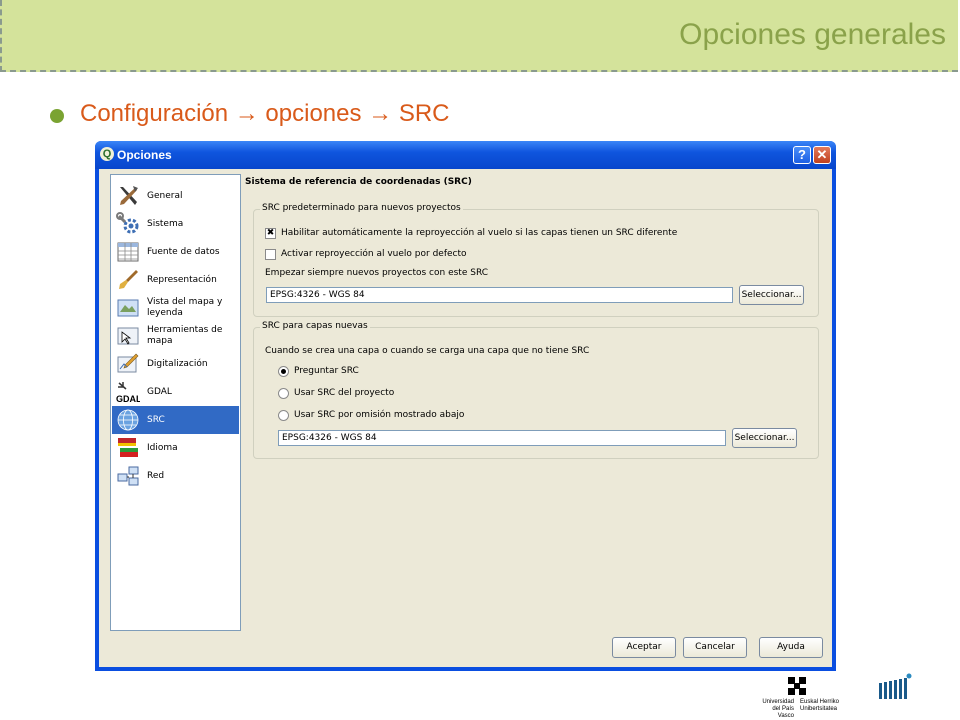  I want to click on bullet-dot, so click(57, 116).